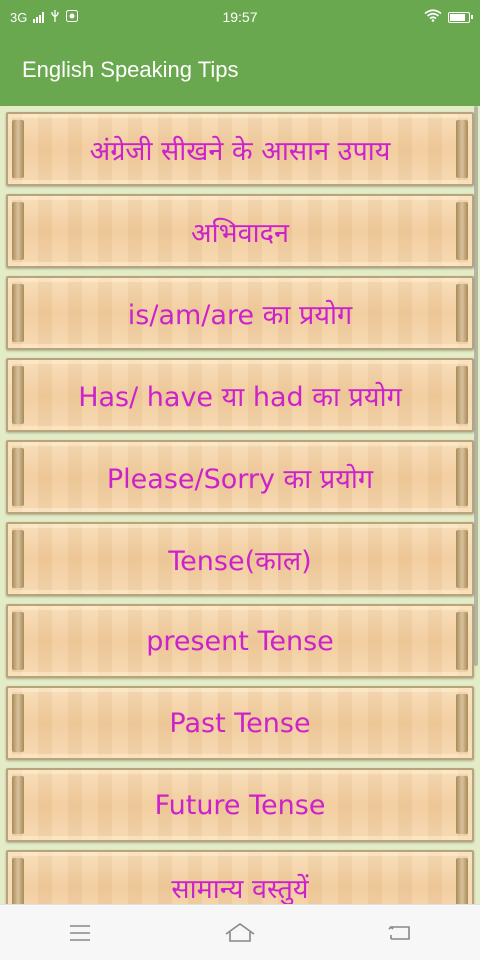 The width and height of the screenshot is (480, 960). I want to click on battery-icon, so click(460, 17).